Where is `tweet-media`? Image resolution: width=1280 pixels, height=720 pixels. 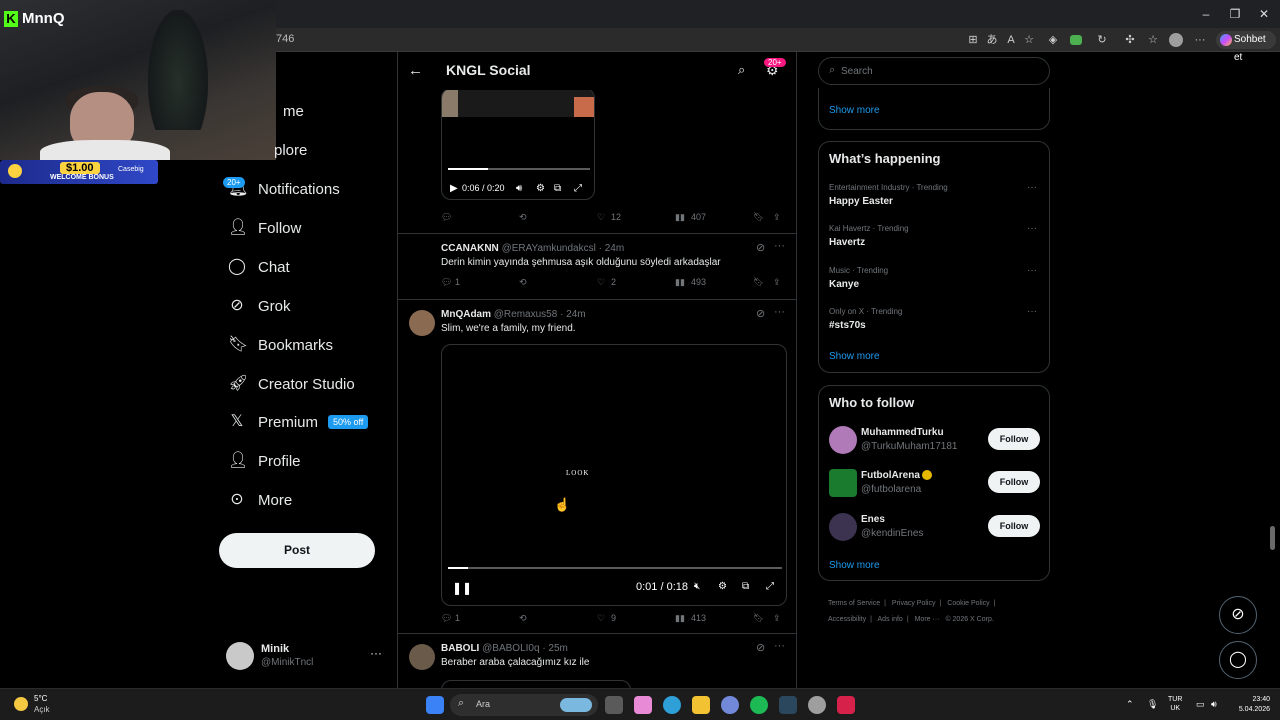 tweet-media is located at coordinates (536, 684).